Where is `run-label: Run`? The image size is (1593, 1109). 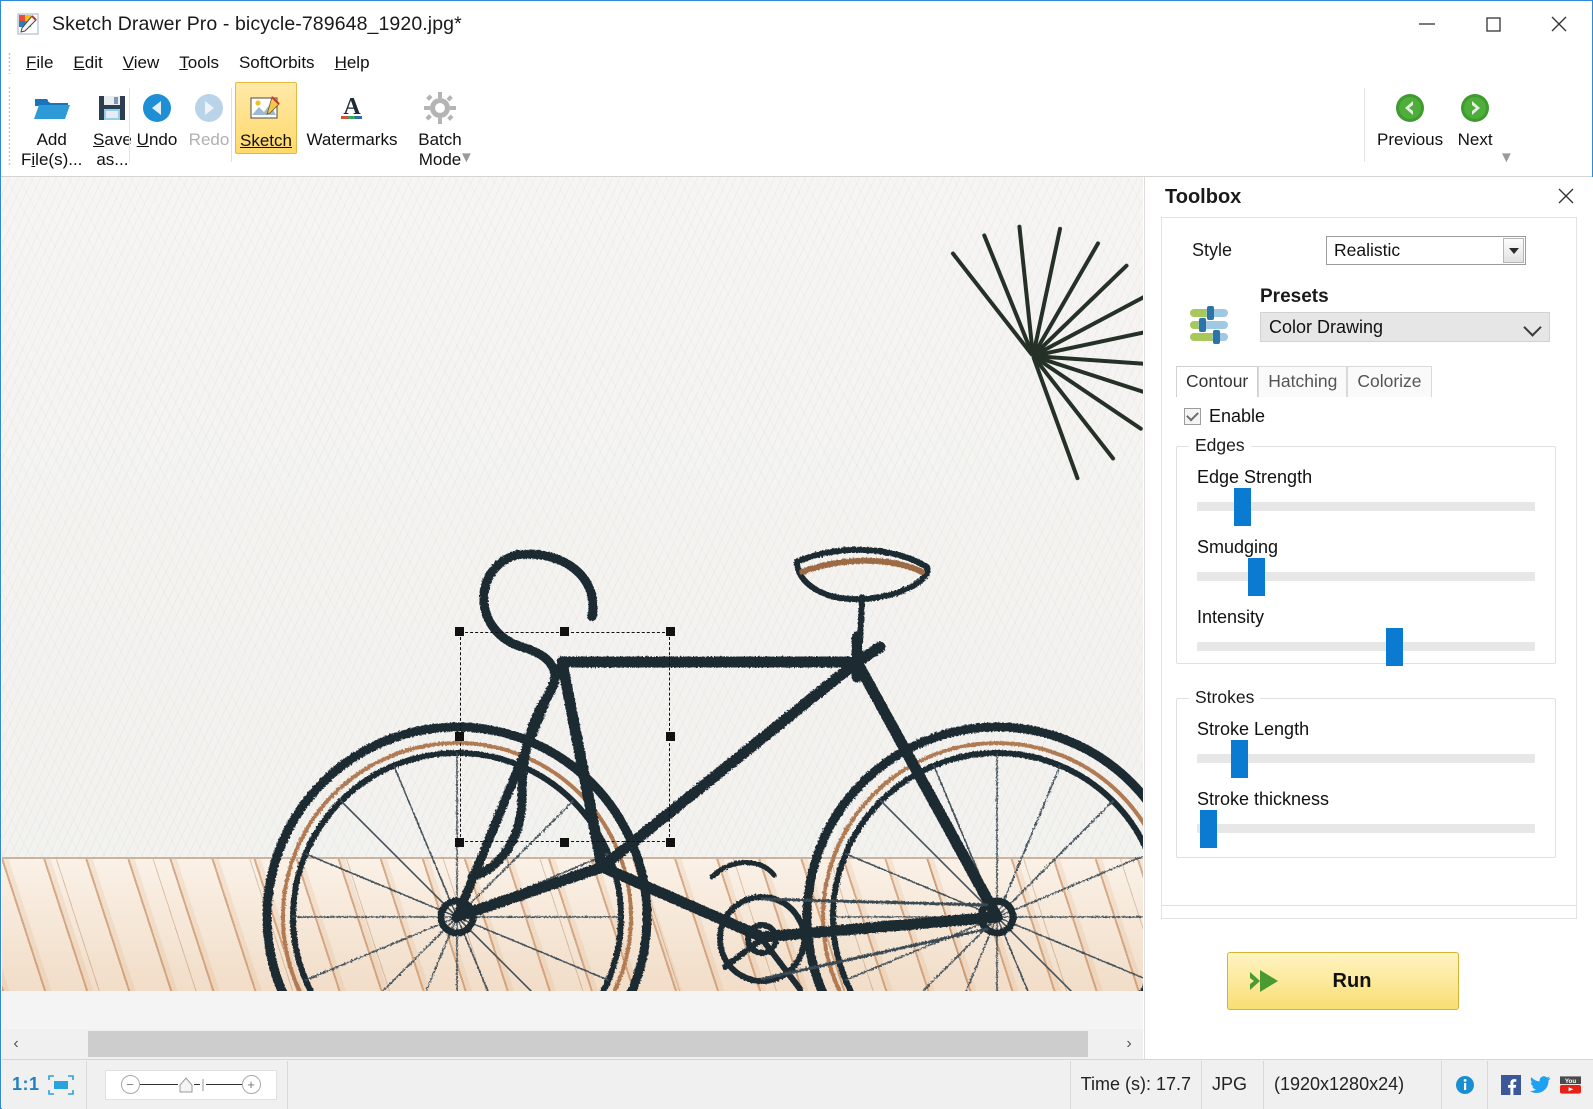 run-label: Run is located at coordinates (1352, 980).